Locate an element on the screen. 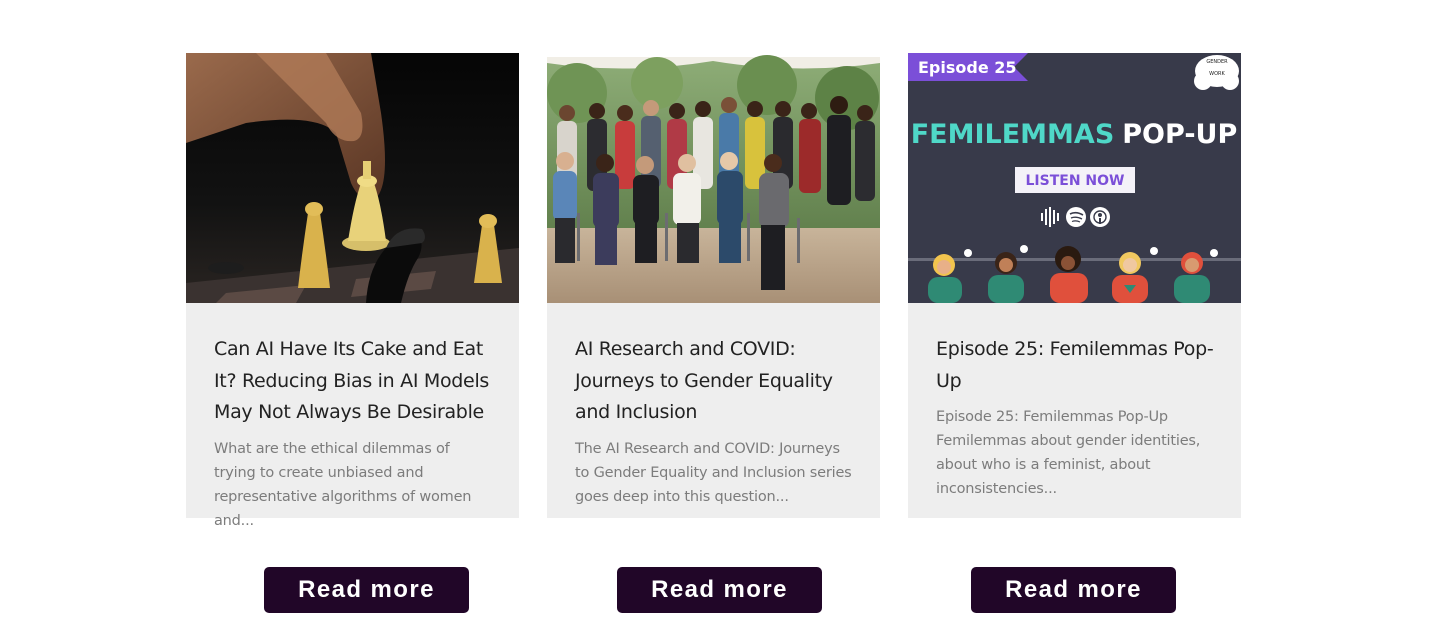 This screenshot has height=636, width=1438. apple-podcasts-icon is located at coordinates (1100, 217).